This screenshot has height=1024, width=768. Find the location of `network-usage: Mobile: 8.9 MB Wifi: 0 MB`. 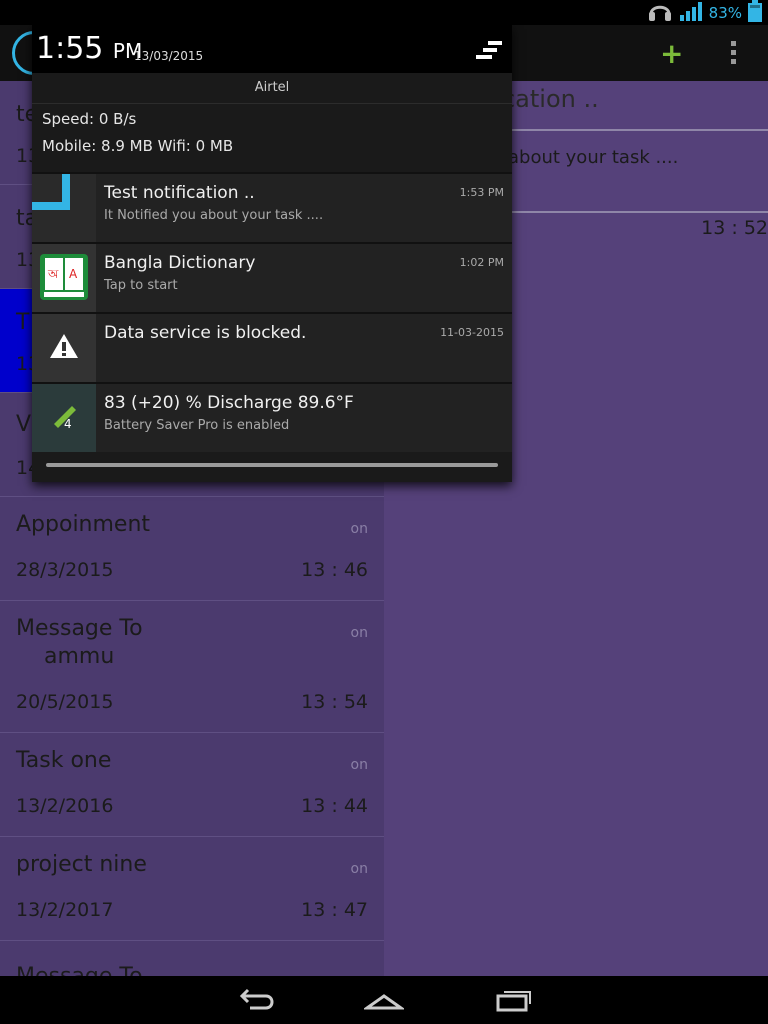

network-usage: Mobile: 8.9 MB Wifi: 0 MB is located at coordinates (138, 146).